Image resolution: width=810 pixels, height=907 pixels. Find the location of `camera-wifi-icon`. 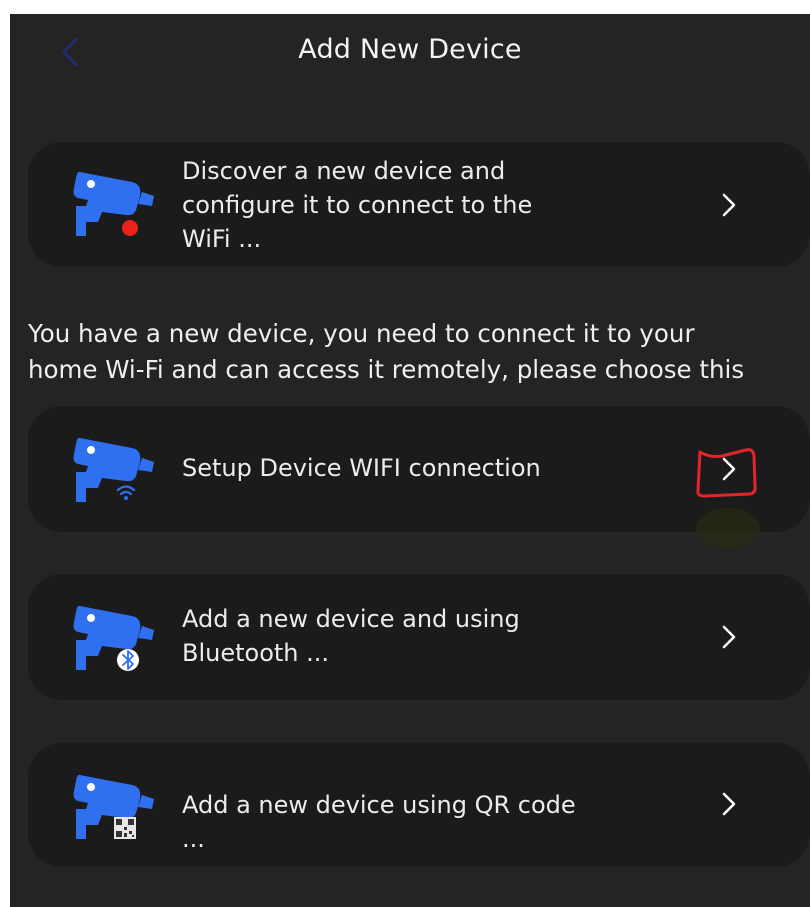

camera-wifi-icon is located at coordinates (113, 469).